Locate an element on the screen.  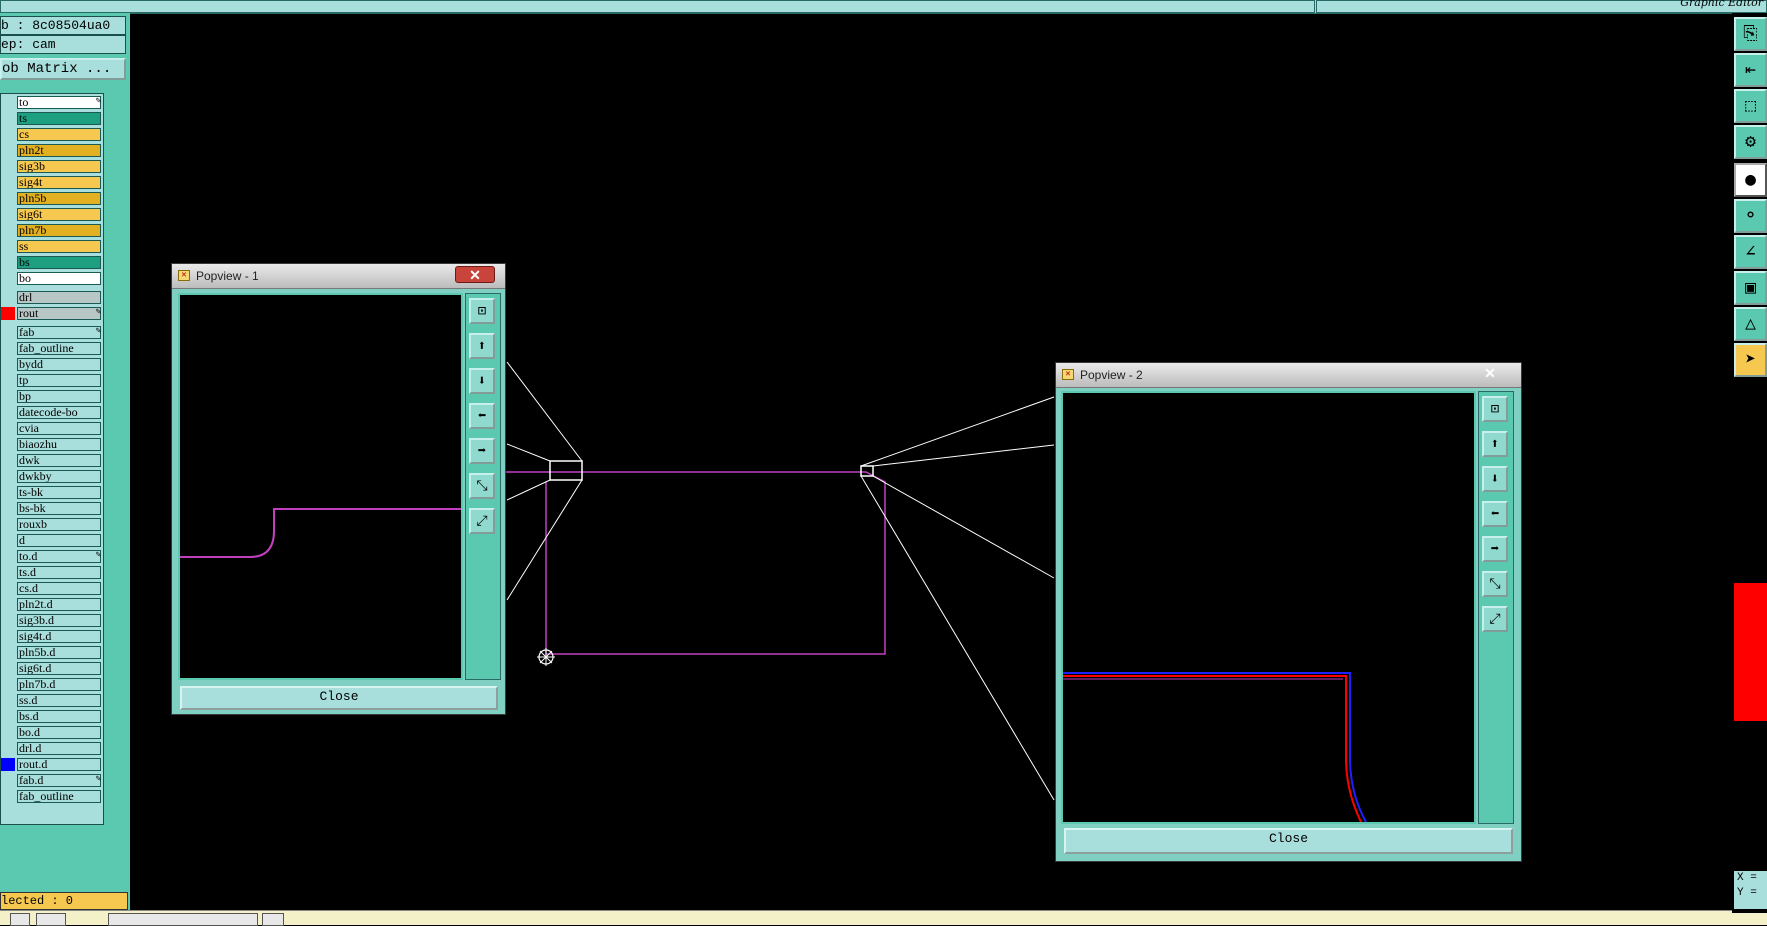
popview-2-titlebar: ✕ Popview - 2 ✕ is located at coordinates (1288, 375).